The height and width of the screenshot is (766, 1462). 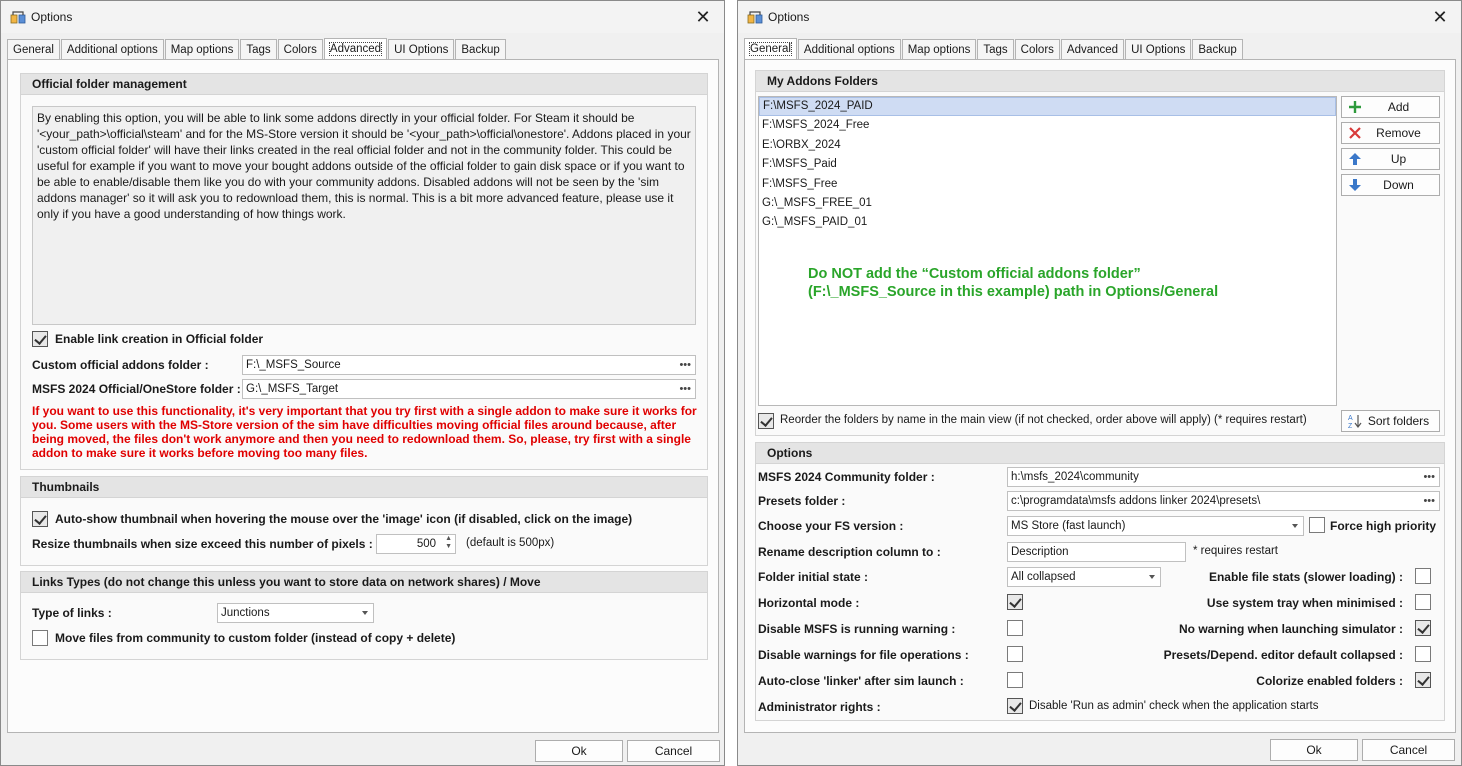 What do you see at coordinates (1100, 81) in the screenshot?
I see `section-header: My Addons Folders` at bounding box center [1100, 81].